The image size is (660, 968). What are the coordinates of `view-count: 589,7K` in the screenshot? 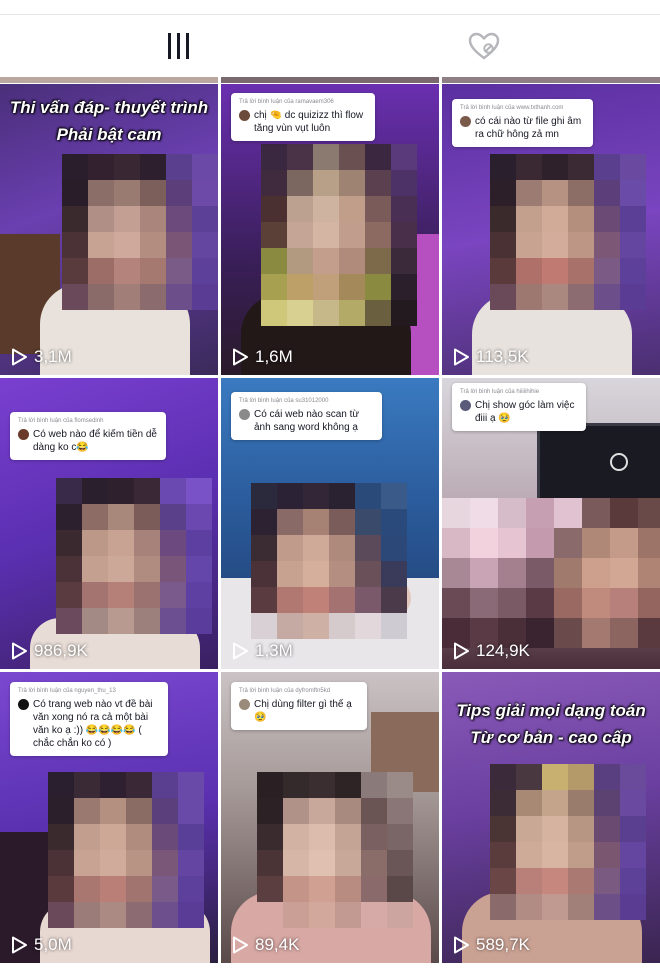 It's located at (491, 945).